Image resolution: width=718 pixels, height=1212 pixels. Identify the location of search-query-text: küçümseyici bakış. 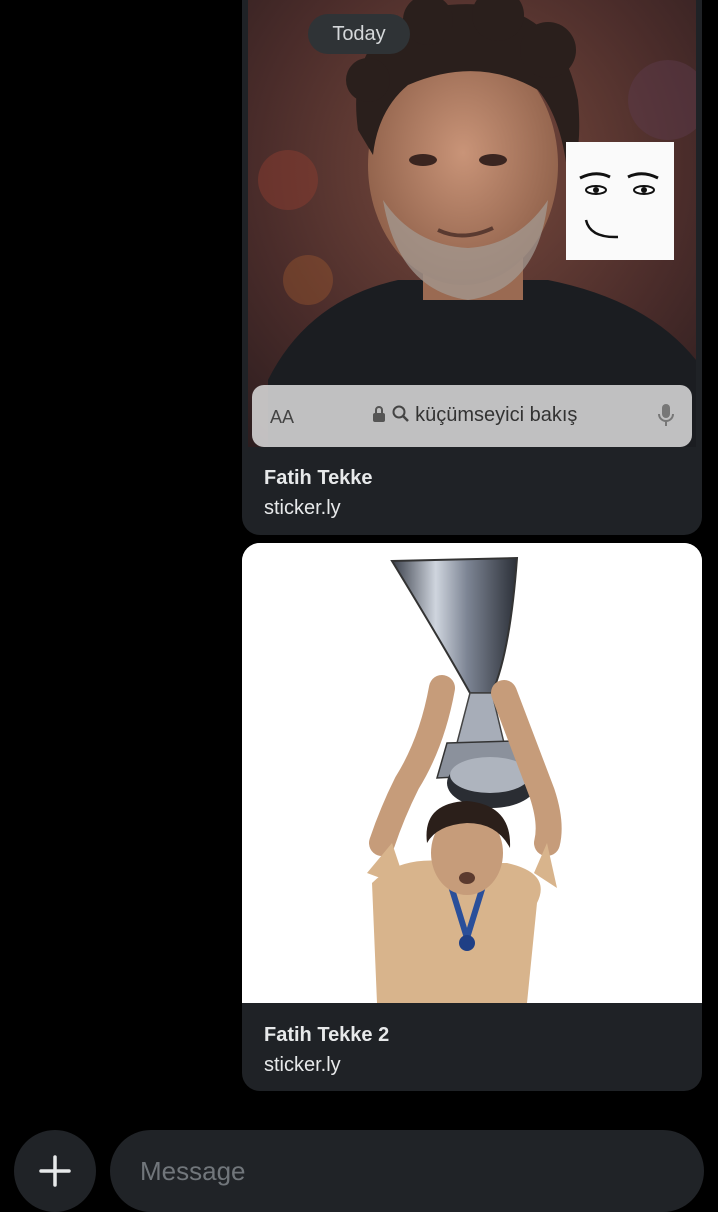
(496, 415).